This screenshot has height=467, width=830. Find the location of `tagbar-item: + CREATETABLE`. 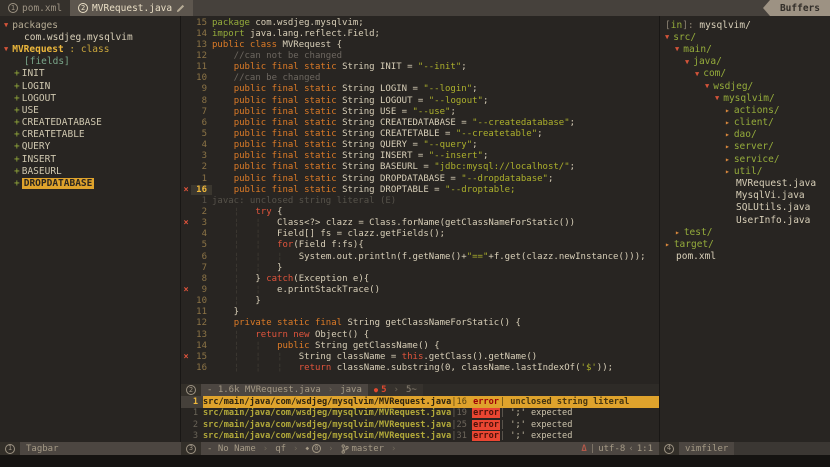

tagbar-item: + CREATETABLE is located at coordinates (90, 135).